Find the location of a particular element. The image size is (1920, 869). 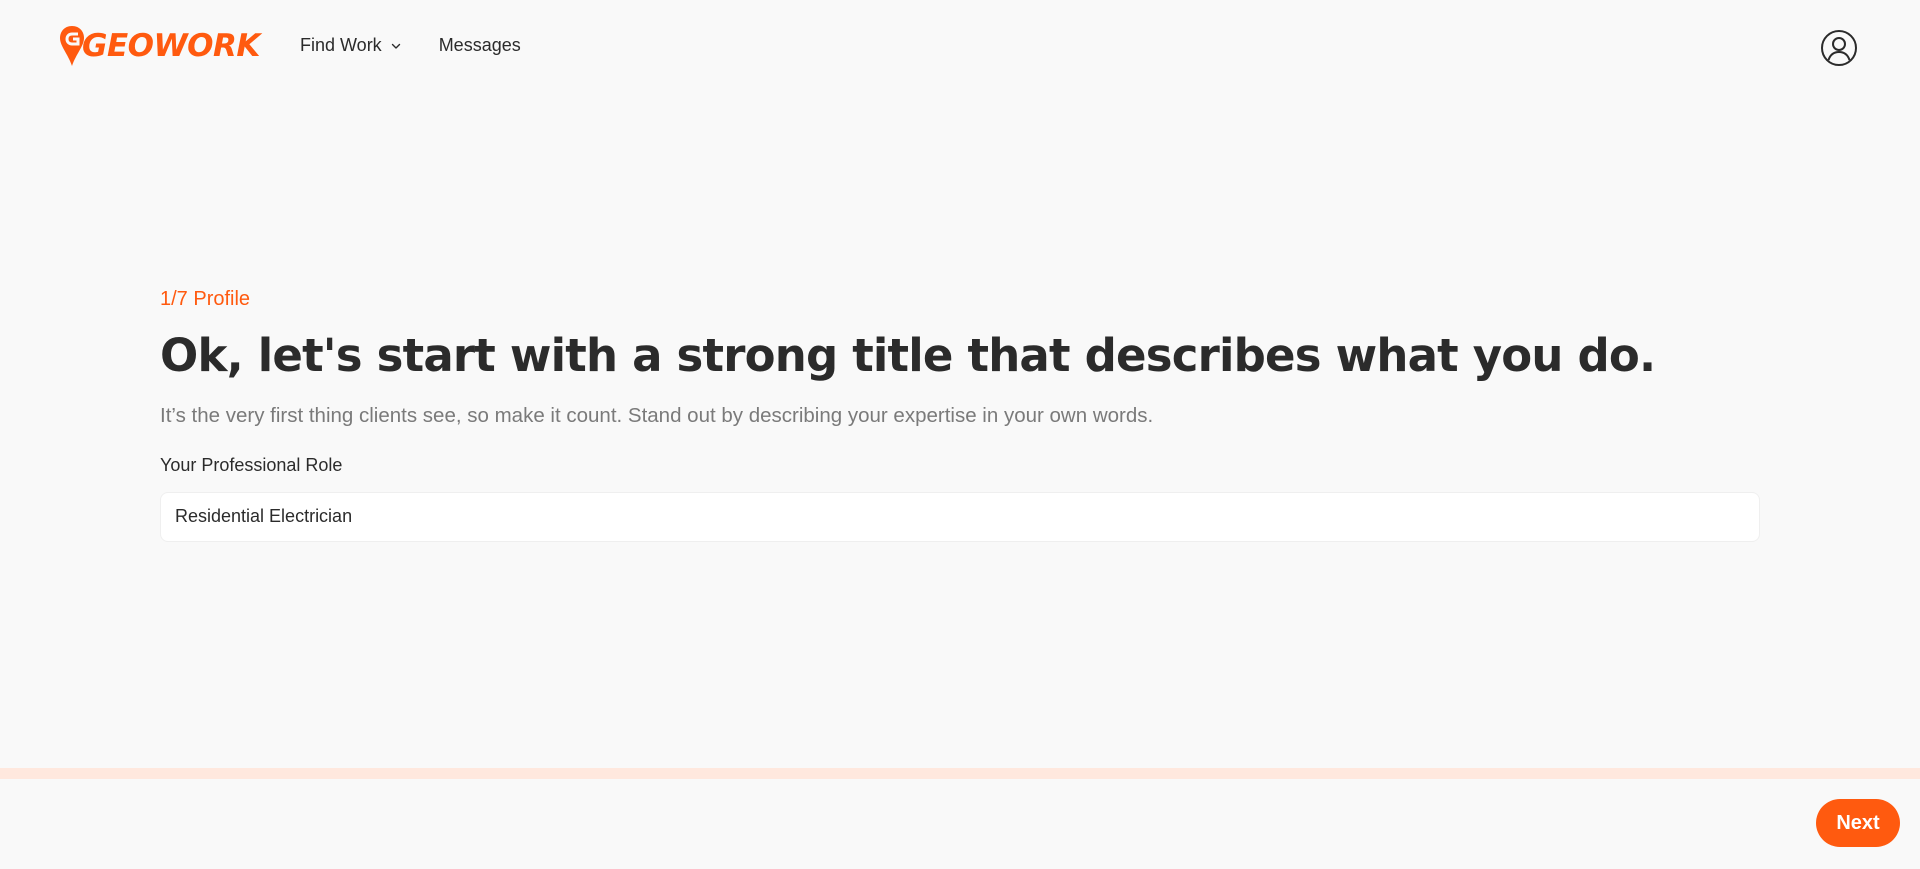

main-nav: Find Work Messages is located at coordinates (410, 45).